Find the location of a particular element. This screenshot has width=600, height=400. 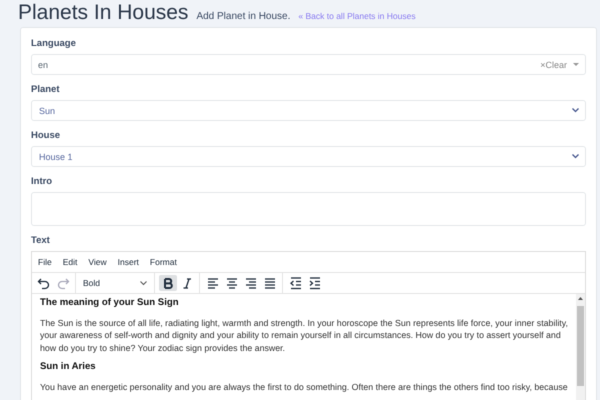

menu-item: Format is located at coordinates (163, 262).